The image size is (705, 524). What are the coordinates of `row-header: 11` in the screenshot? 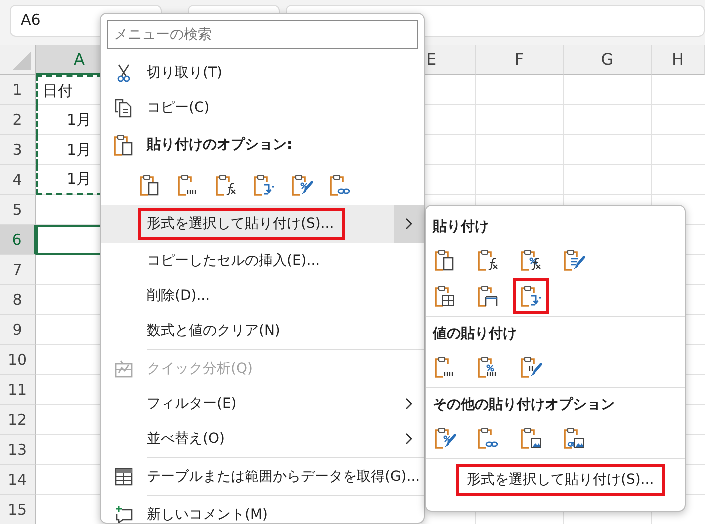 It's located at (18, 390).